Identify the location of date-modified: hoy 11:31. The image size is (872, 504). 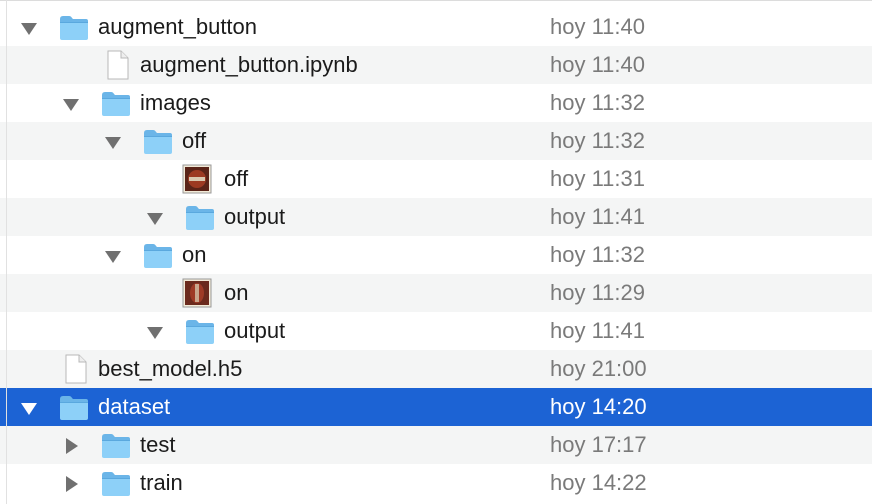
(598, 178).